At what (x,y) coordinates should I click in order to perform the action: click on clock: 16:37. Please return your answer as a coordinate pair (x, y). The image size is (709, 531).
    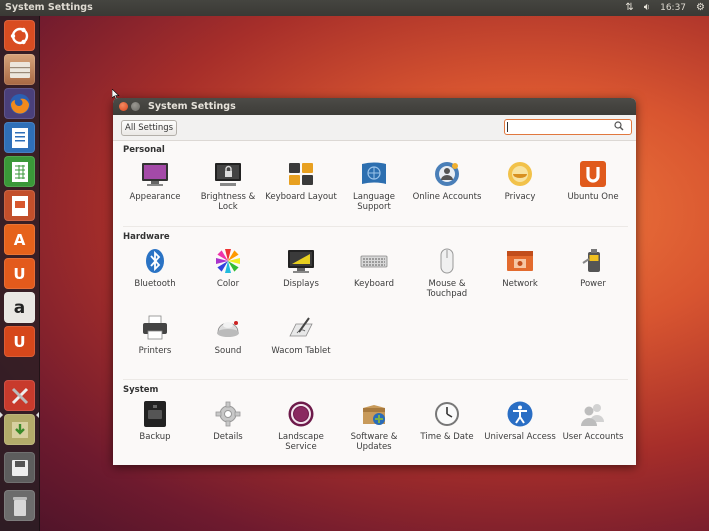
    Looking at the image, I should click on (673, 8).